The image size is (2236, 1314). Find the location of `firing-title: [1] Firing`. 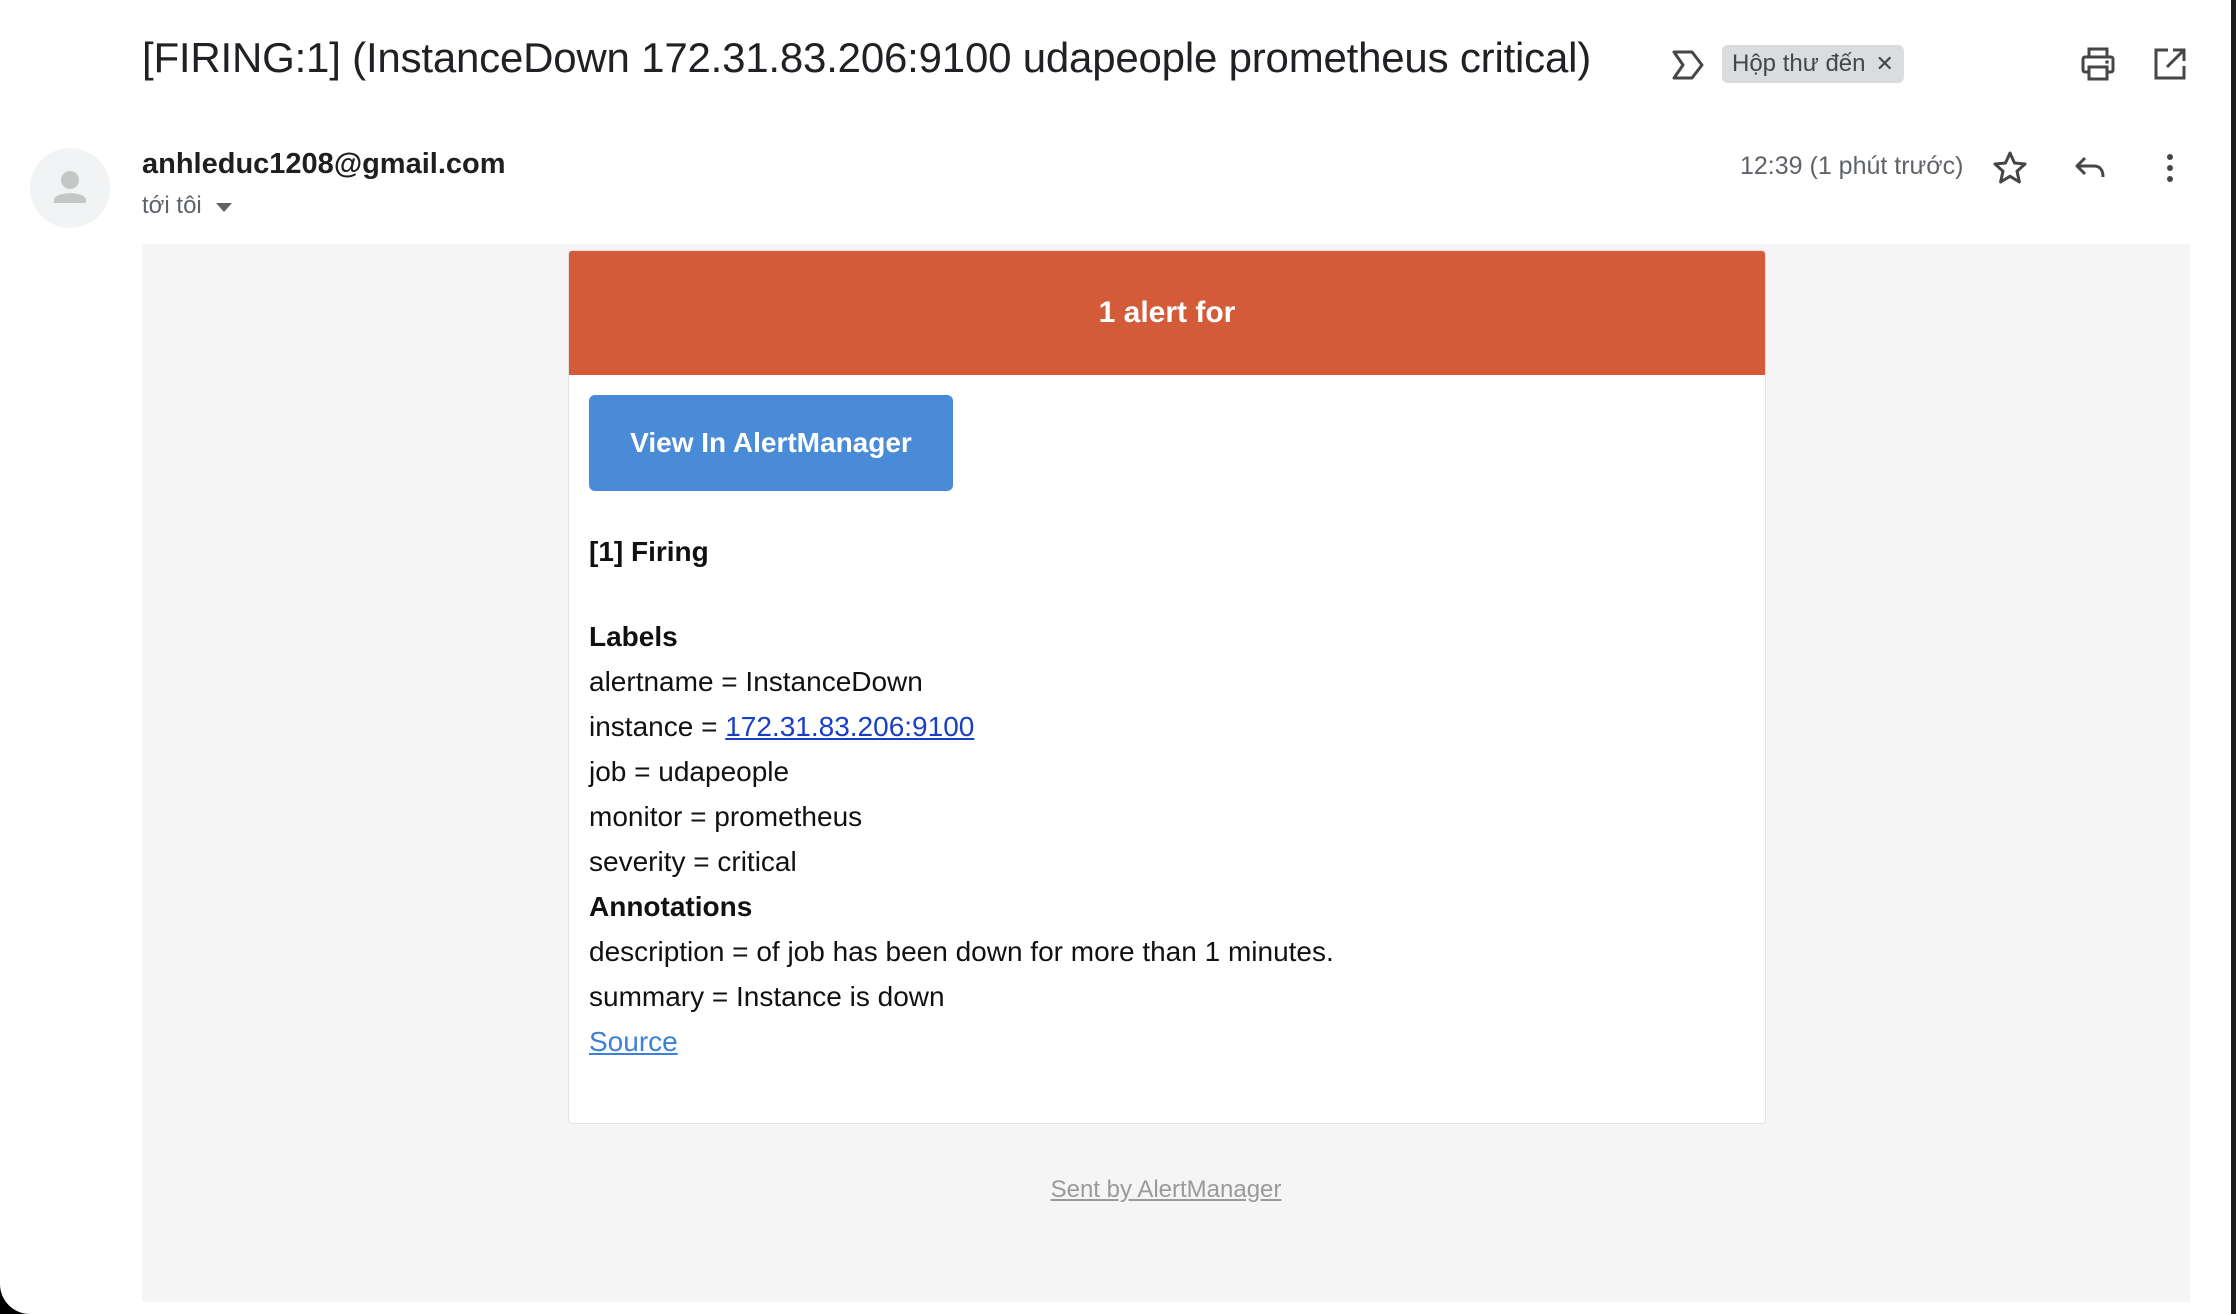

firing-title: [1] Firing is located at coordinates (649, 551).